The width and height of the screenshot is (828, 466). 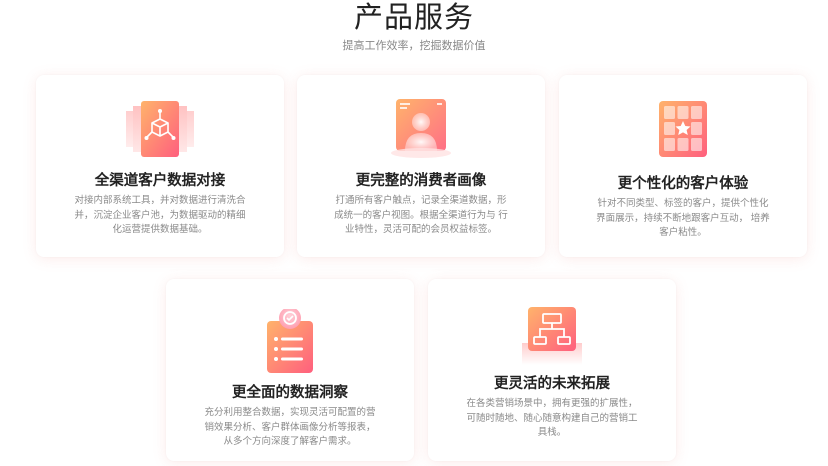 I want to click on card-title: 更灵活的未来拓展, so click(x=552, y=384).